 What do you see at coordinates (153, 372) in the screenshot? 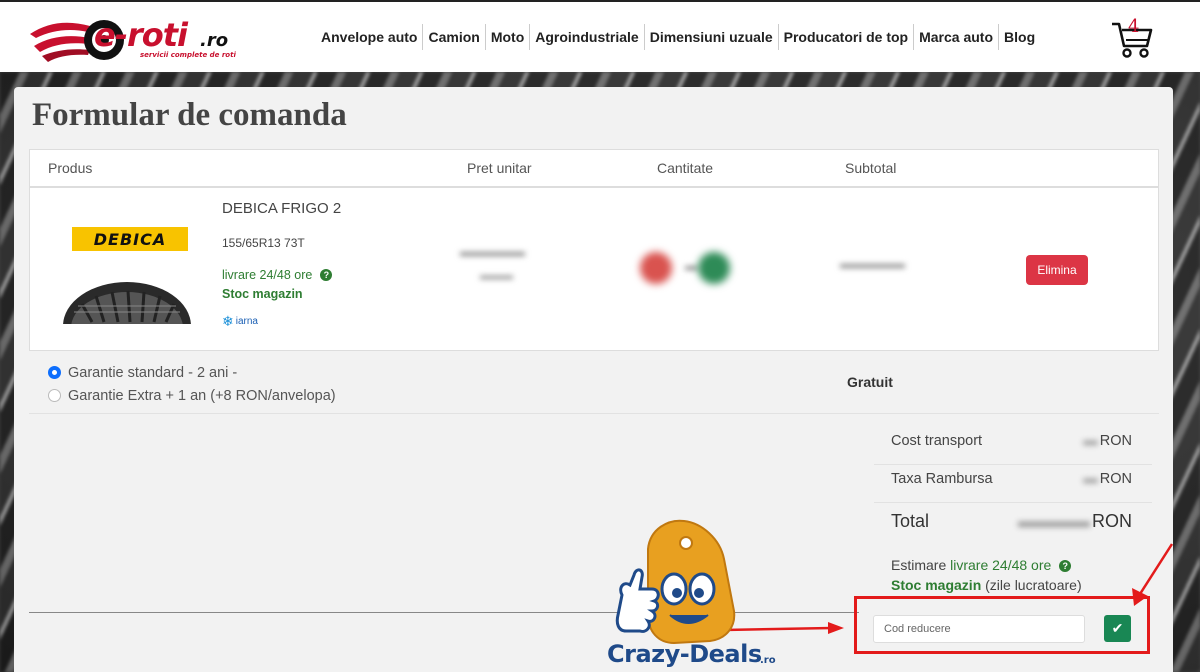
I see `warranty-standard-label: Garantie standard - 2 ani -` at bounding box center [153, 372].